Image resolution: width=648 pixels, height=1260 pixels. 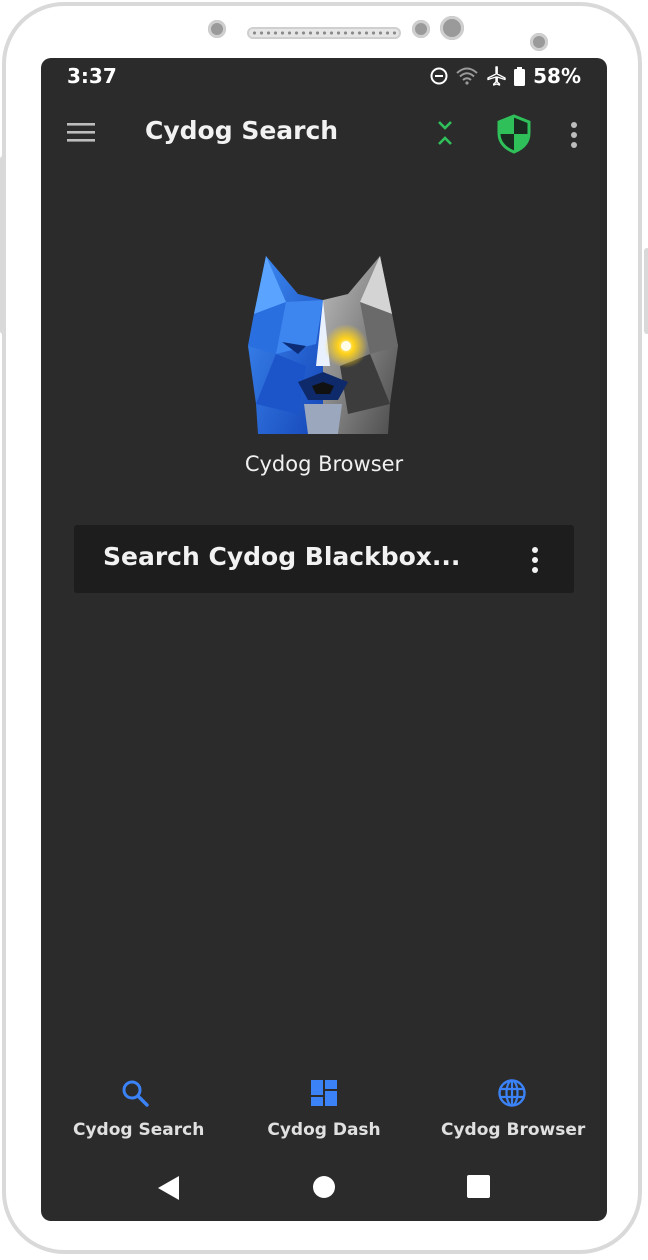 I want to click on nav-item-cydog-search: Cydog Search, so click(x=139, y=1113).